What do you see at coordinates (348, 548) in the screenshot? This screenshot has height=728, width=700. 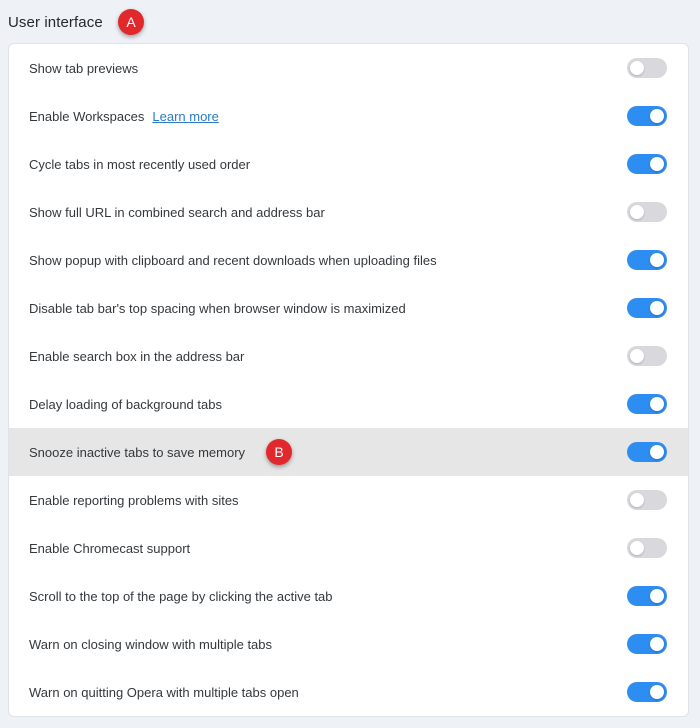 I see `setting-row-enable-chromecast: Enable Chromecast support` at bounding box center [348, 548].